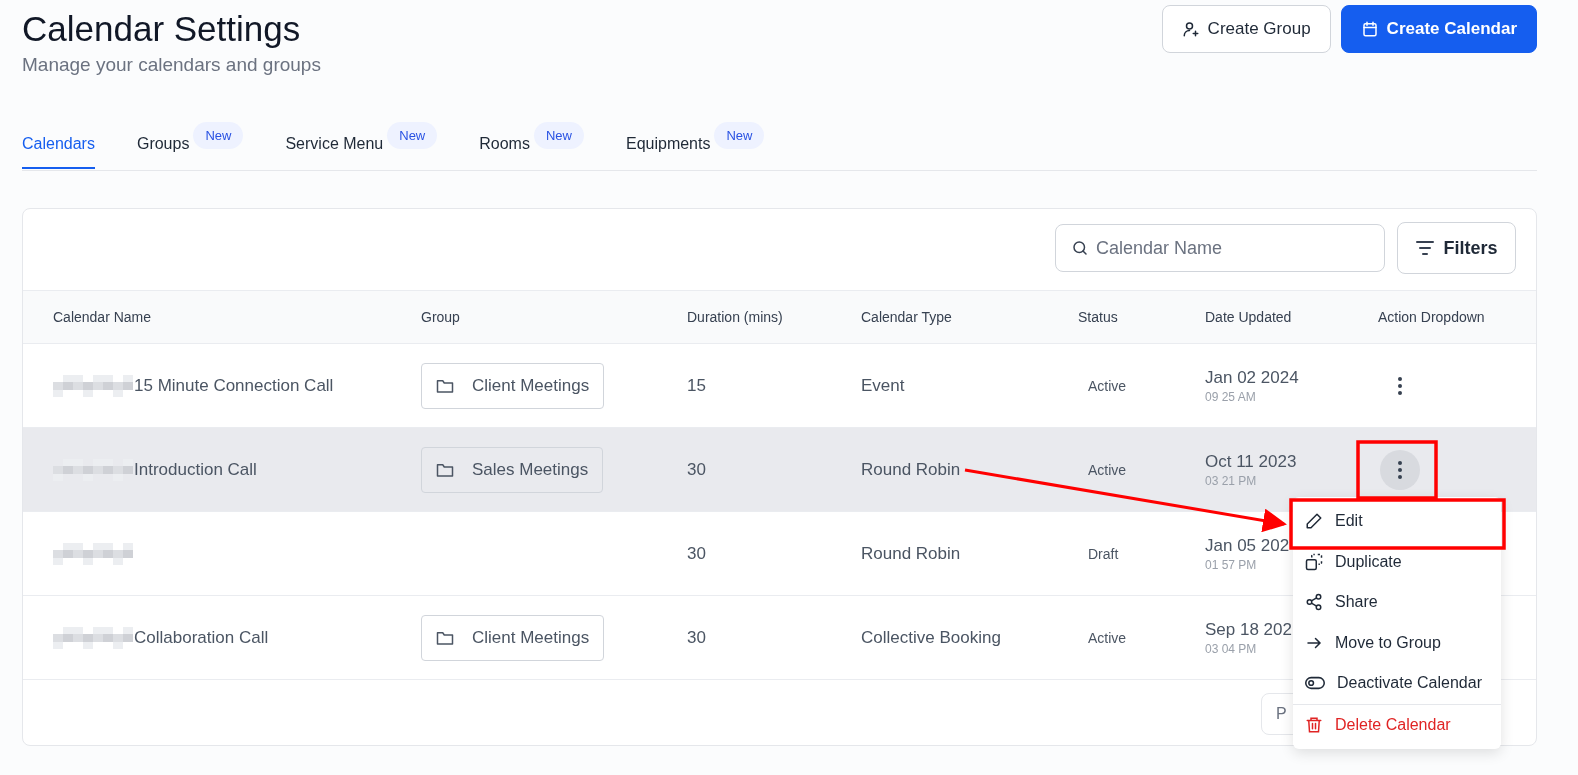 Image resolution: width=1578 pixels, height=775 pixels. I want to click on menu-item: Delete Calendar, so click(1397, 724).